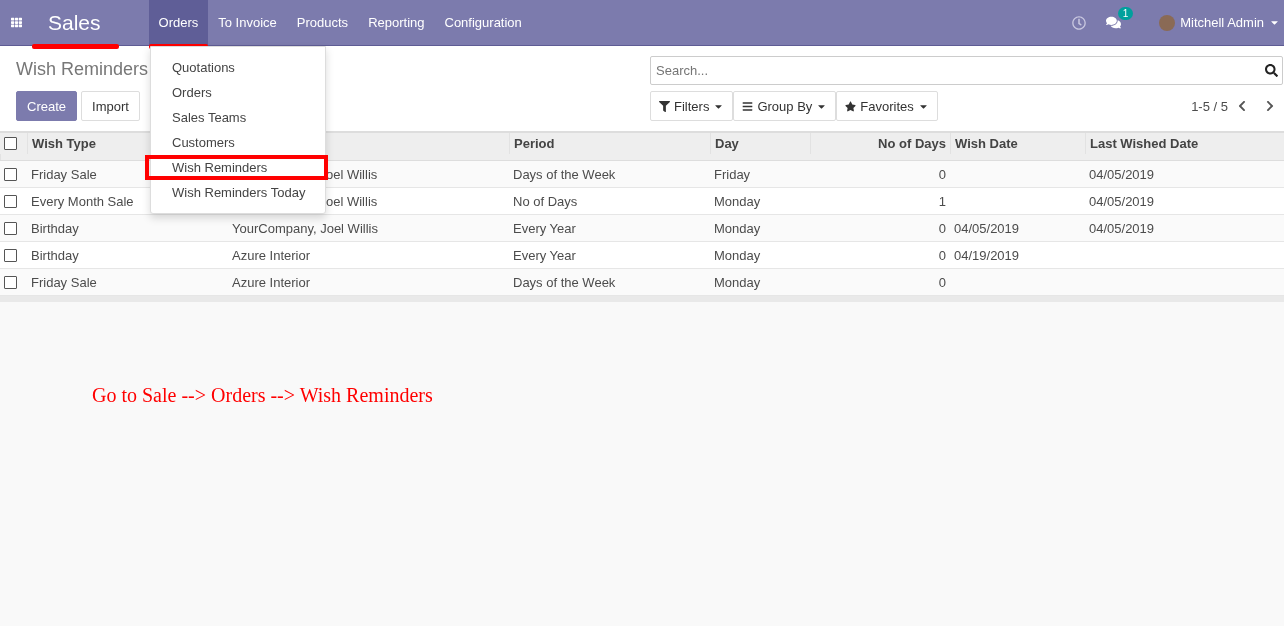 This screenshot has width=1284, height=626. What do you see at coordinates (664, 106) in the screenshot?
I see `filter-icon` at bounding box center [664, 106].